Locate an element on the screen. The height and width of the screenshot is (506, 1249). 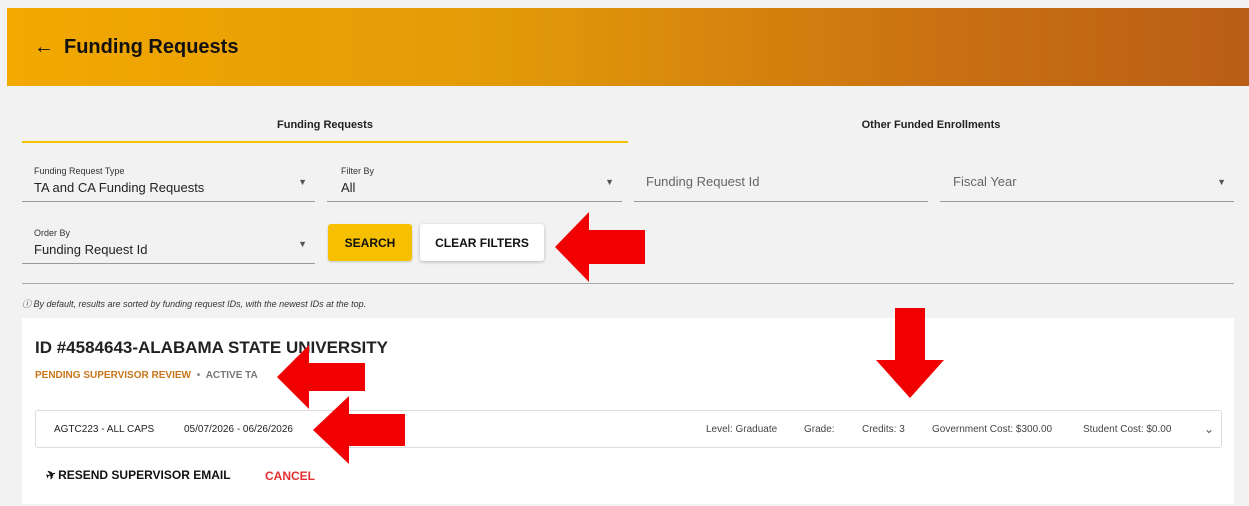
fiscal-year-placeholder: Fiscal Year is located at coordinates (985, 181).